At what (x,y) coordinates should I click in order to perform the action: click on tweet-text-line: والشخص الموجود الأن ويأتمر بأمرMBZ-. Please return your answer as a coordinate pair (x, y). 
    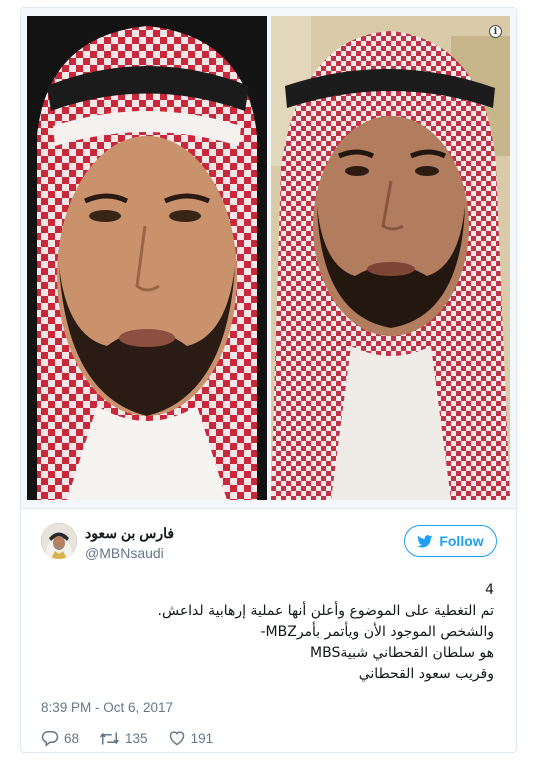
    Looking at the image, I should click on (377, 632).